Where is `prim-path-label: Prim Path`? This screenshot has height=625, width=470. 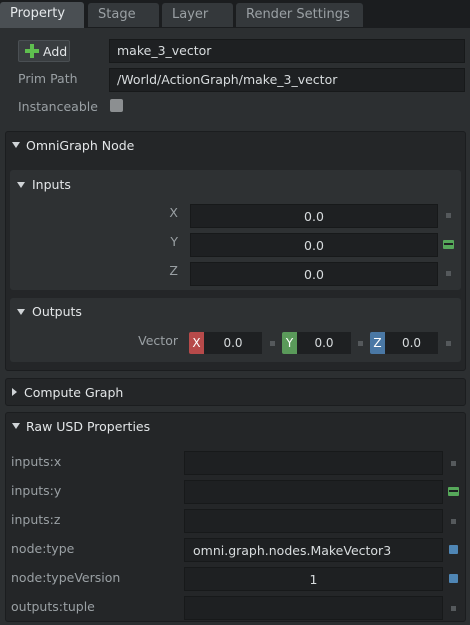
prim-path-label: Prim Path is located at coordinates (48, 78).